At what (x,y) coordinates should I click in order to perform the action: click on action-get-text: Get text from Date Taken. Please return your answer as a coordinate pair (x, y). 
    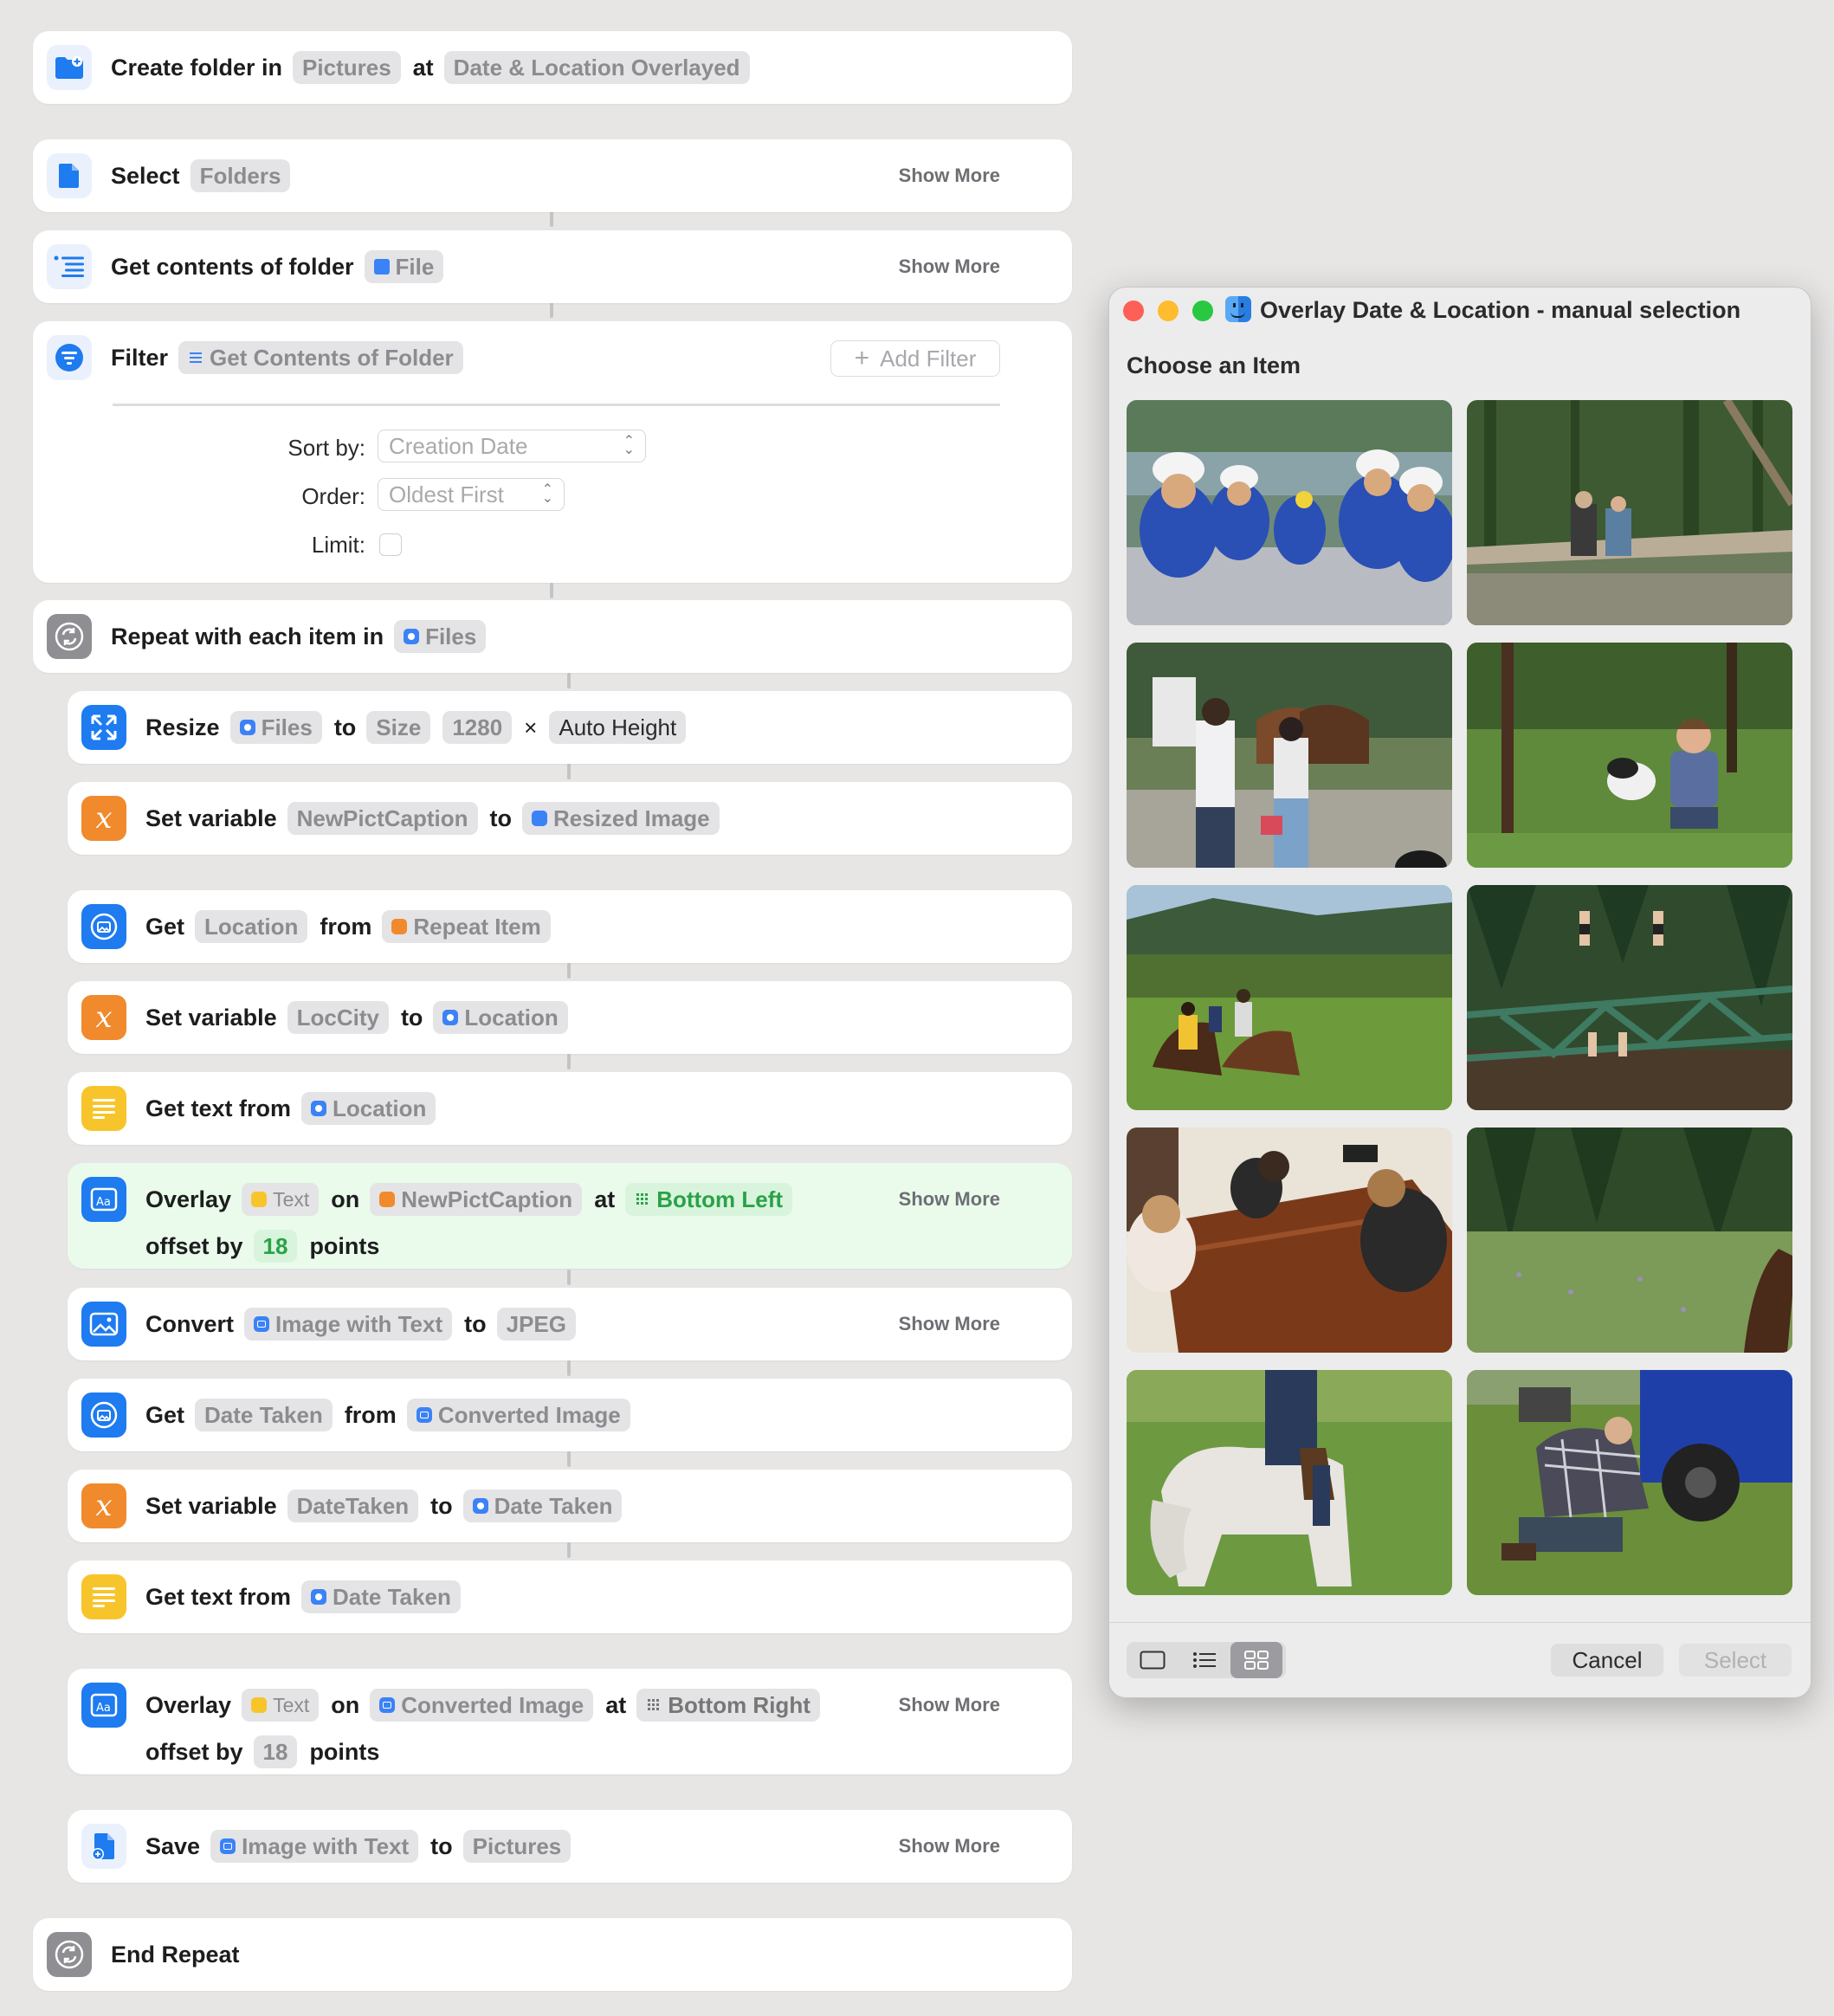
    Looking at the image, I should click on (570, 1596).